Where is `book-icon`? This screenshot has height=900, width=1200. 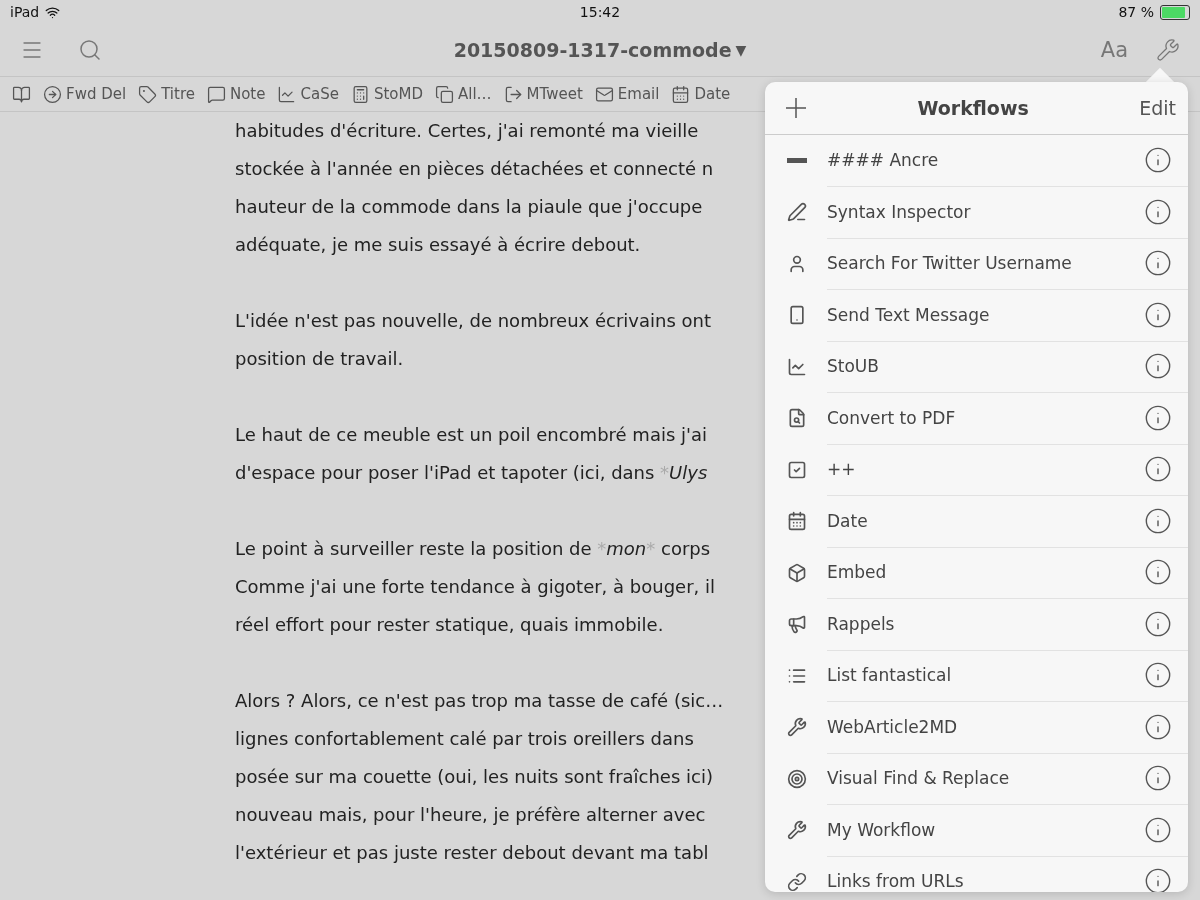 book-icon is located at coordinates (21, 94).